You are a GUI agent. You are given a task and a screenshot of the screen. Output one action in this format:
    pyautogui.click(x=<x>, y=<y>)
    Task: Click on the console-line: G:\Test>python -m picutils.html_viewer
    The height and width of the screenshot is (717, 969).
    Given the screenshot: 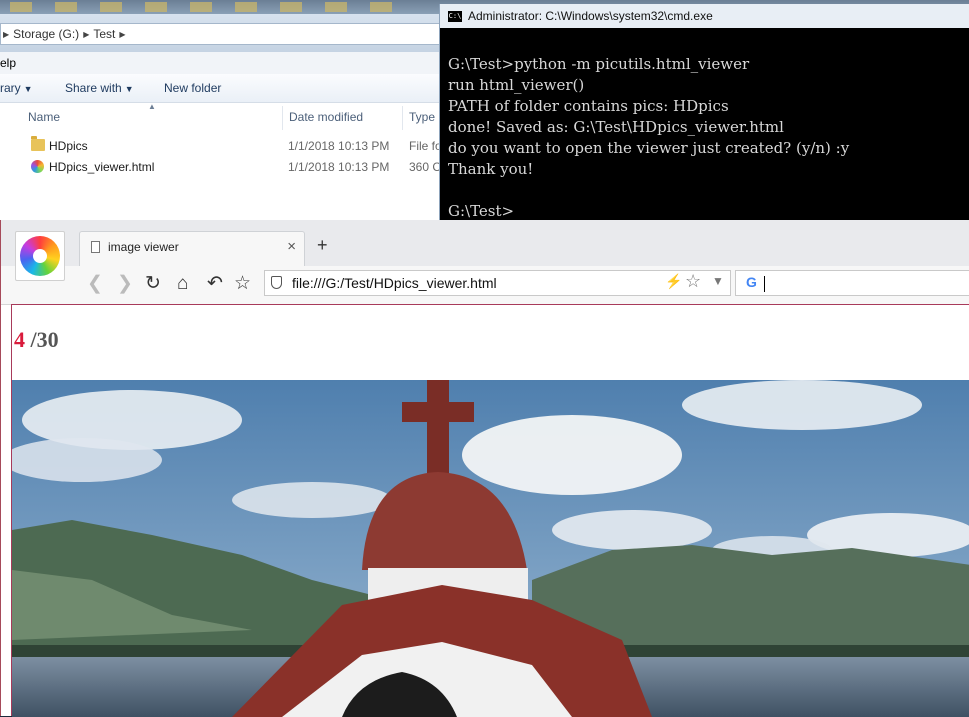 What is the action you would take?
    pyautogui.click(x=599, y=64)
    